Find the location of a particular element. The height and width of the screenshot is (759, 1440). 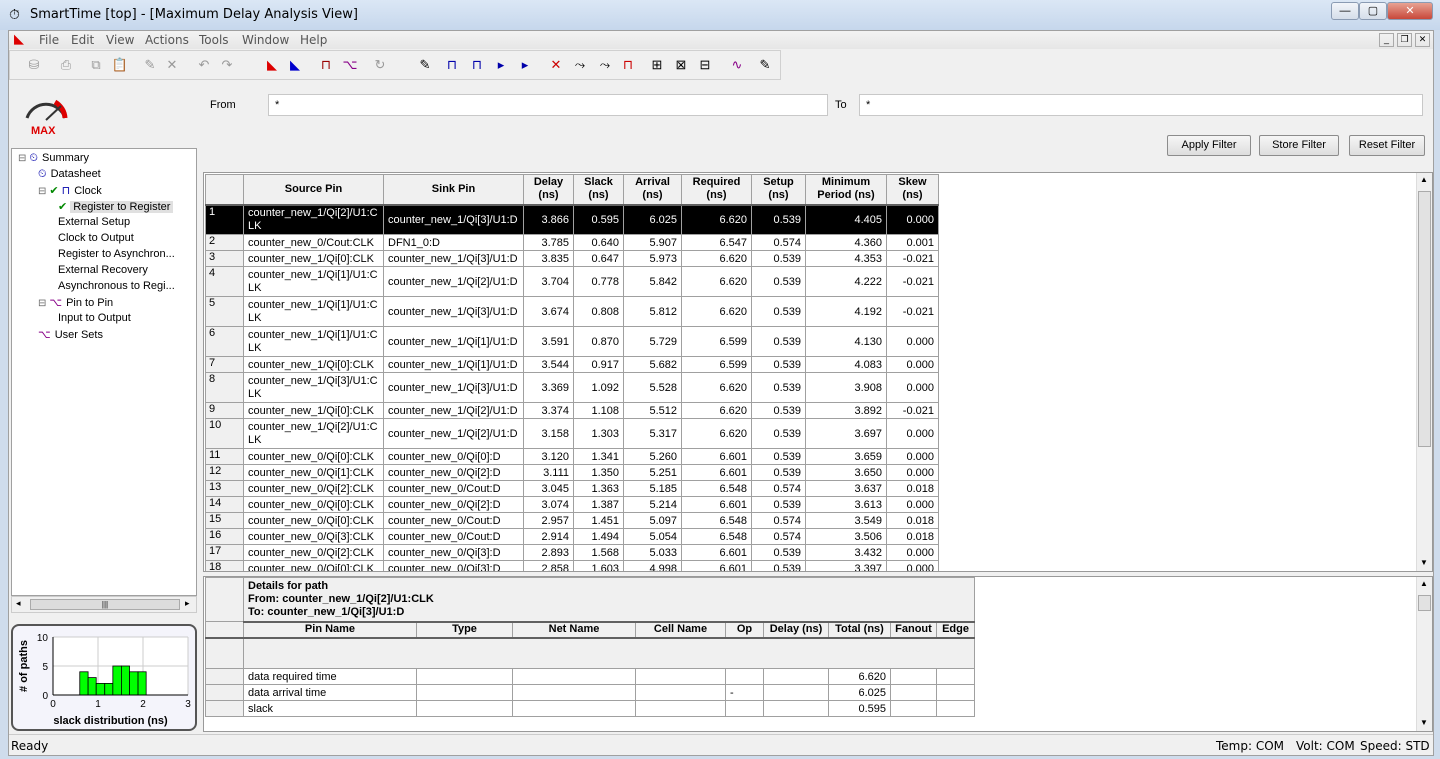

tree-item-external-recovery: External Recovery is located at coordinates (103, 270).